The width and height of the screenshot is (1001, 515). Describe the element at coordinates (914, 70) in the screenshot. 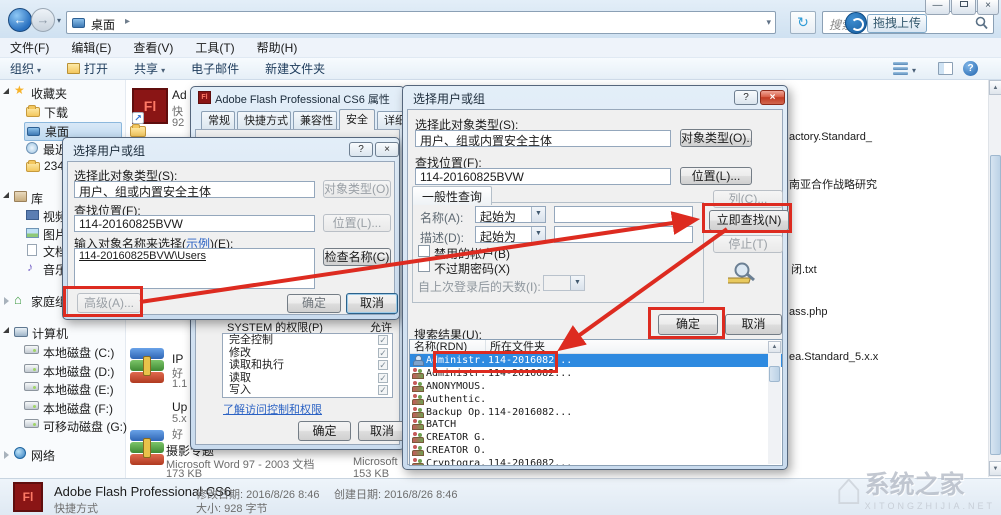

I see `view-dropdown-icon: ▾` at that location.